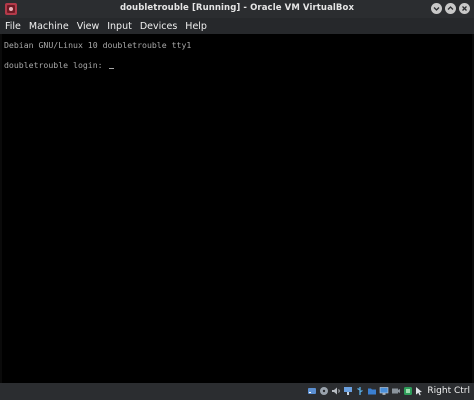  I want to click on optical-drive-icon, so click(324, 391).